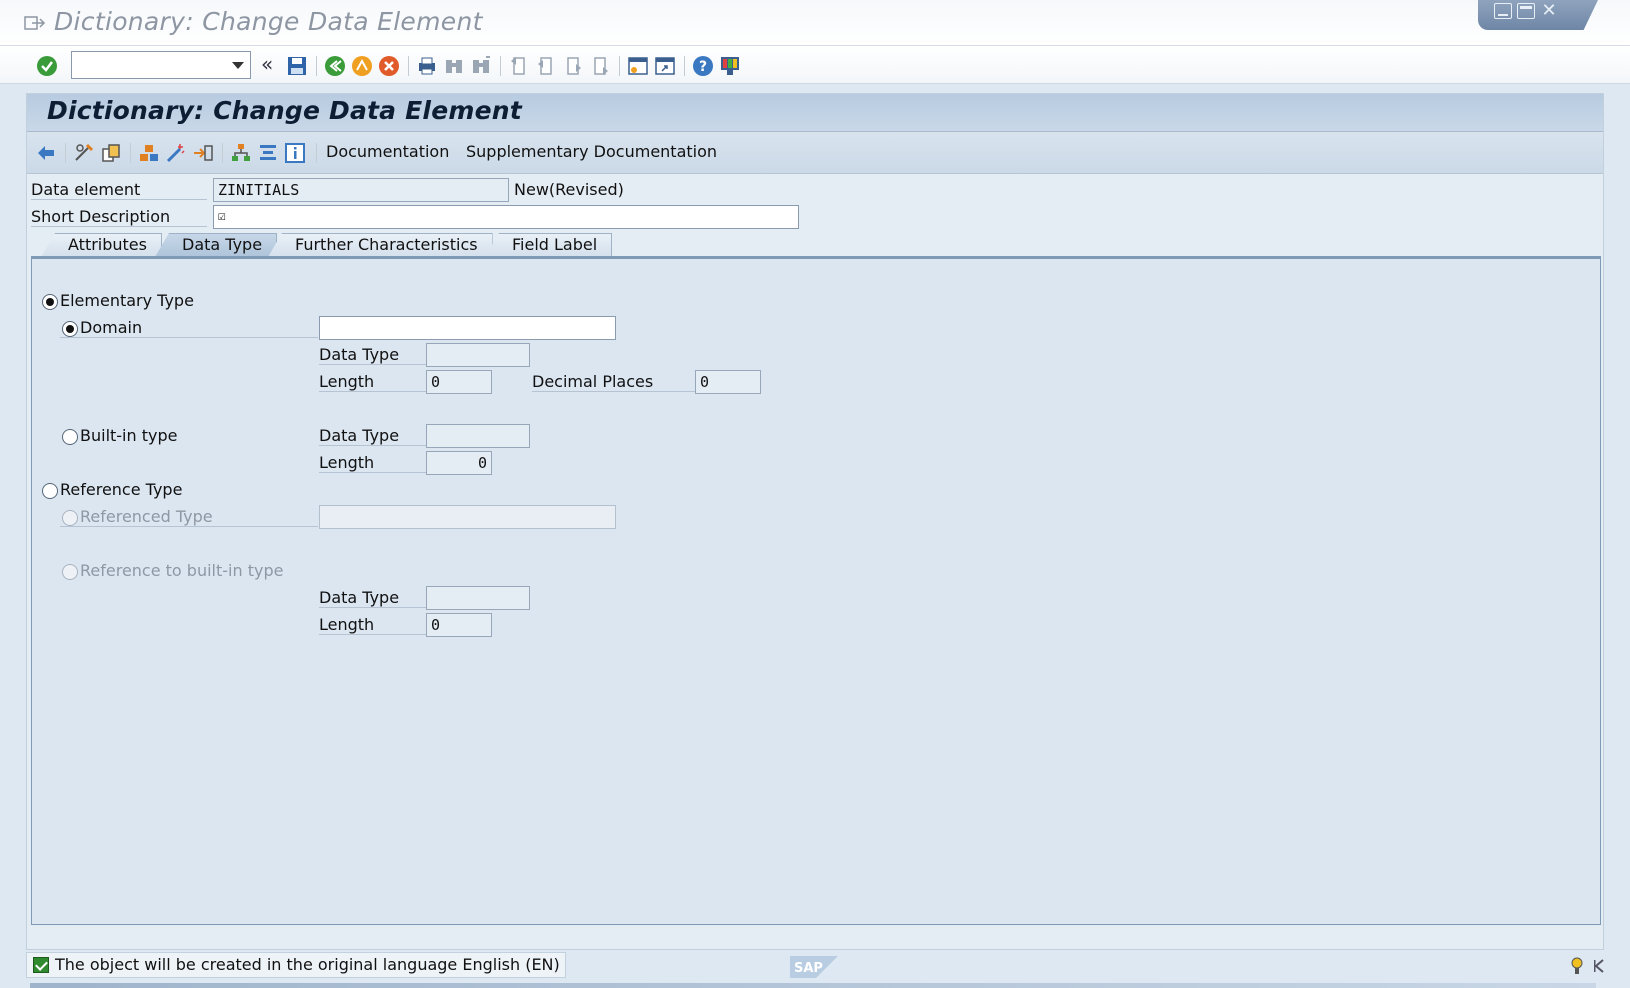  I want to click on sap-logo-icon: SAP, so click(814, 967).